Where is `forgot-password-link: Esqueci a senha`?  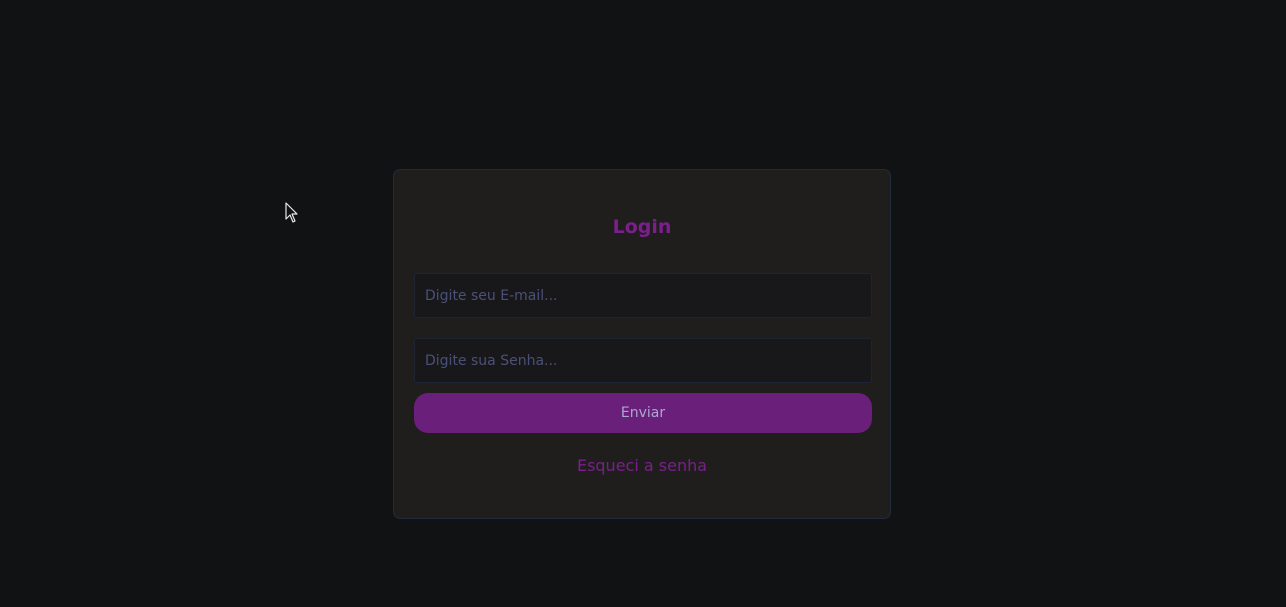 forgot-password-link: Esqueci a senha is located at coordinates (642, 466).